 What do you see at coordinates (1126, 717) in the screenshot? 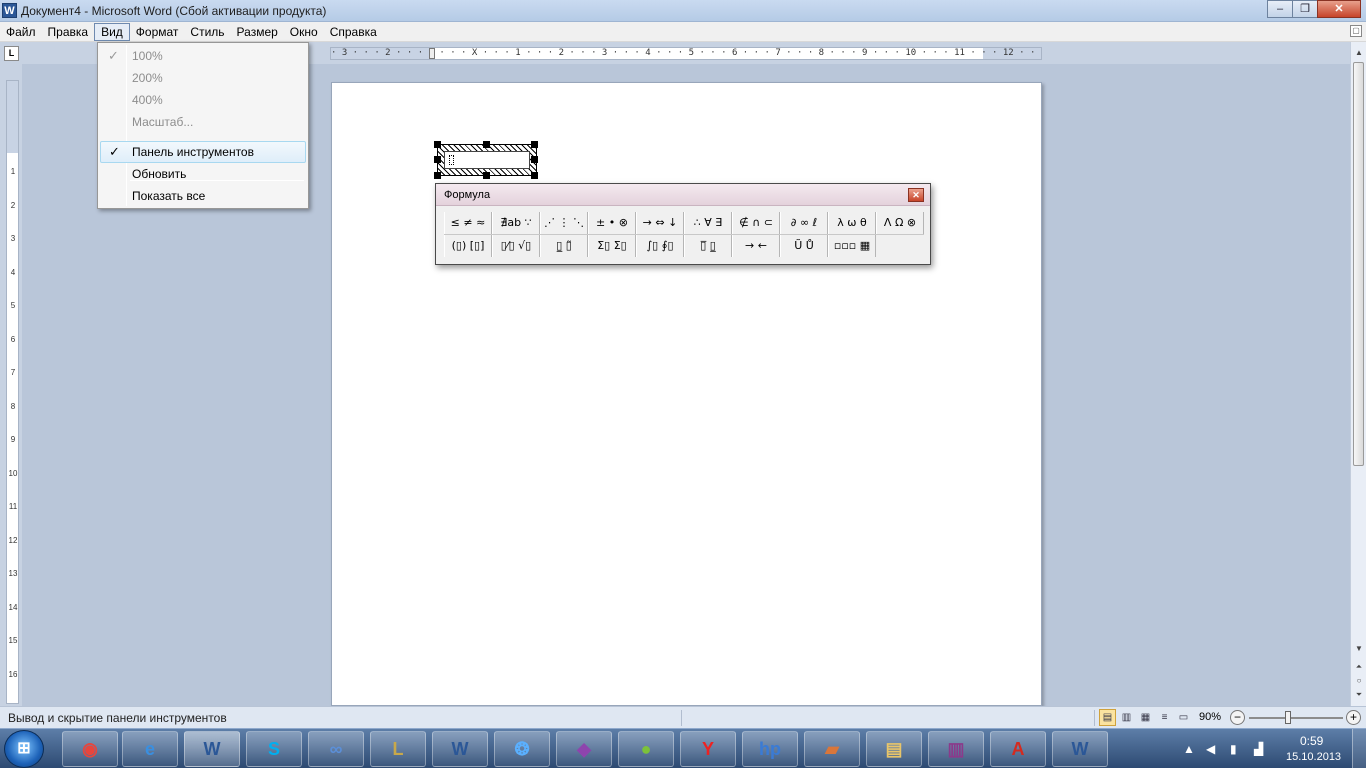
I see `view-mode-icon: ▥` at bounding box center [1126, 717].